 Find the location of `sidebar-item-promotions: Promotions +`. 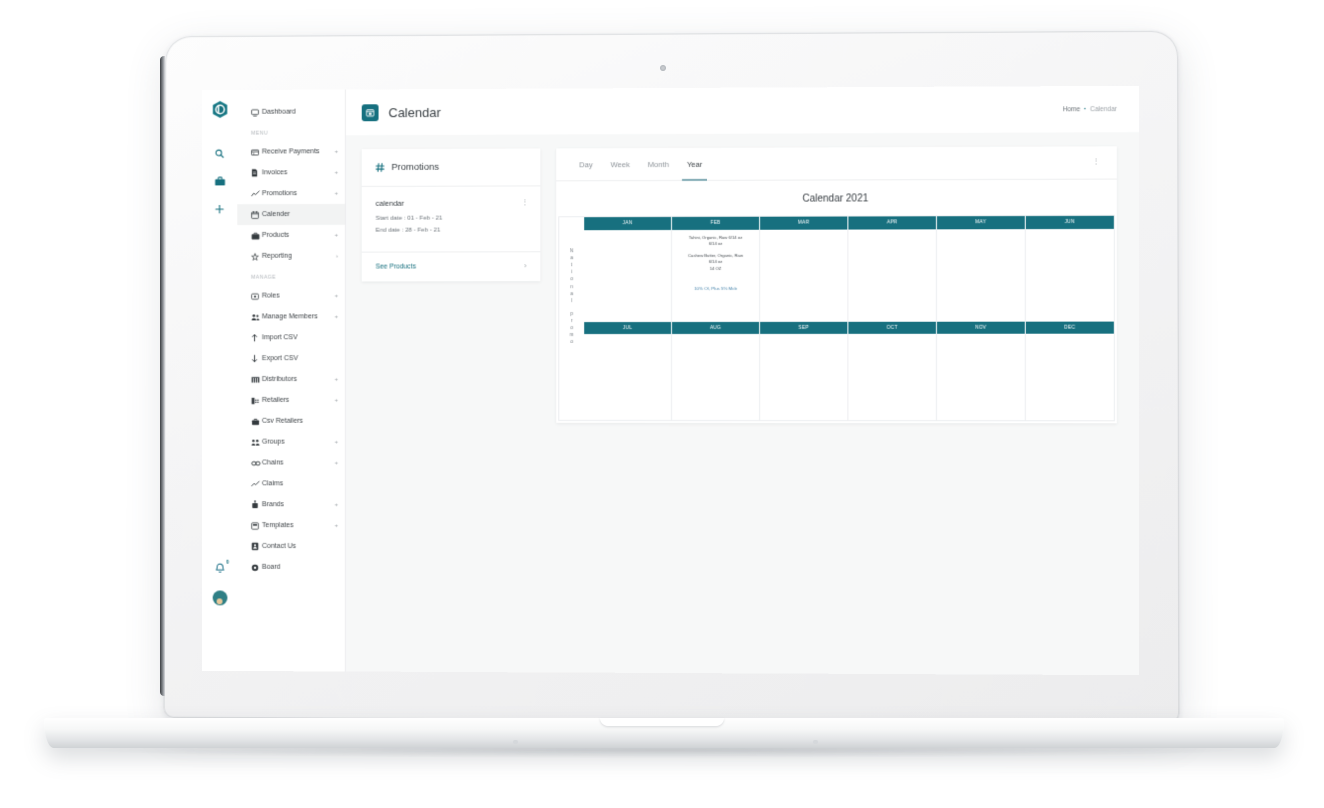

sidebar-item-promotions: Promotions + is located at coordinates (291, 193).